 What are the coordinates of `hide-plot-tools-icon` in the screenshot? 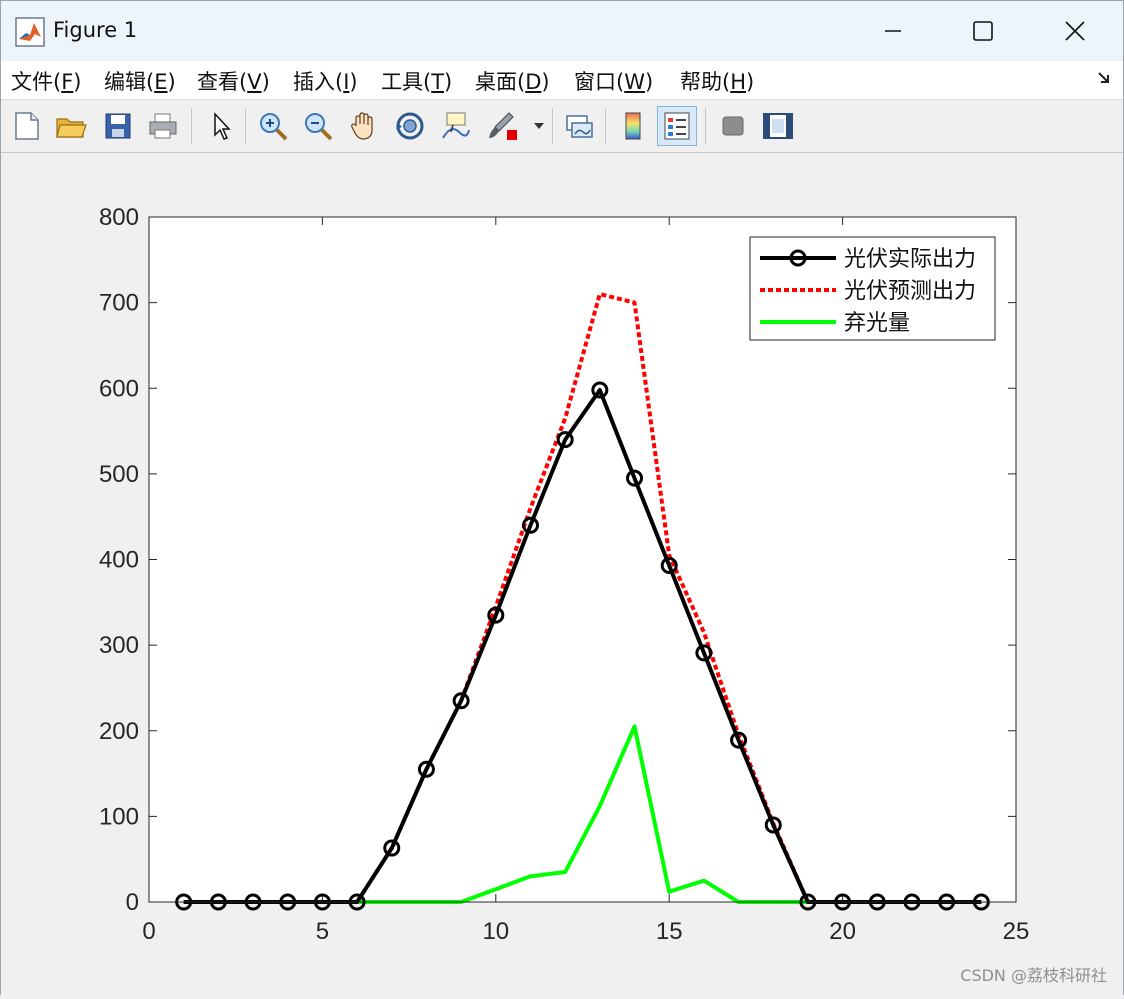 It's located at (733, 126).